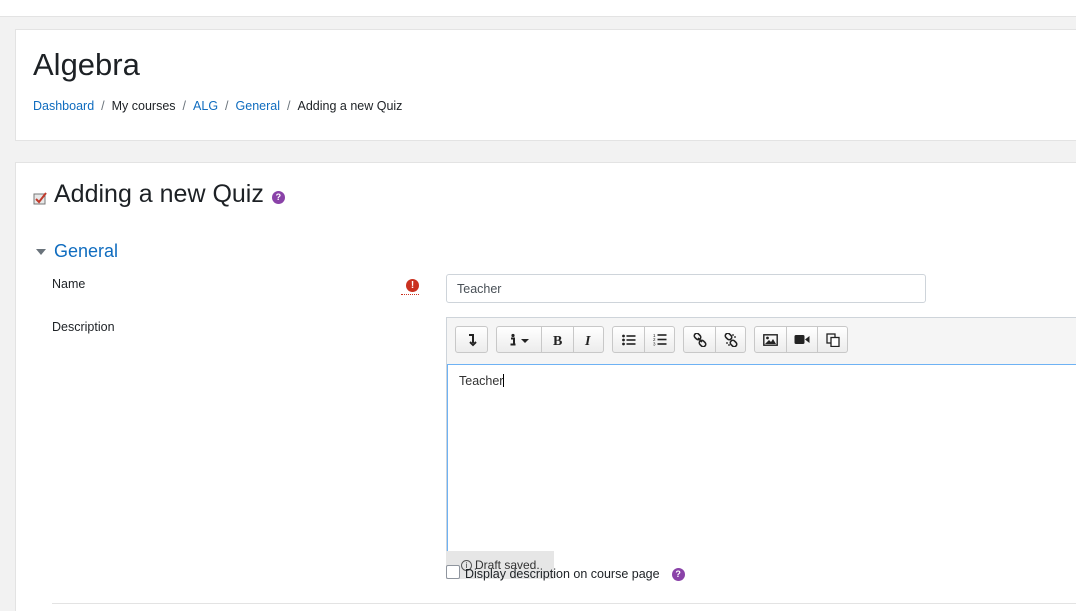  What do you see at coordinates (41, 251) in the screenshot?
I see `chevron-down-icon` at bounding box center [41, 251].